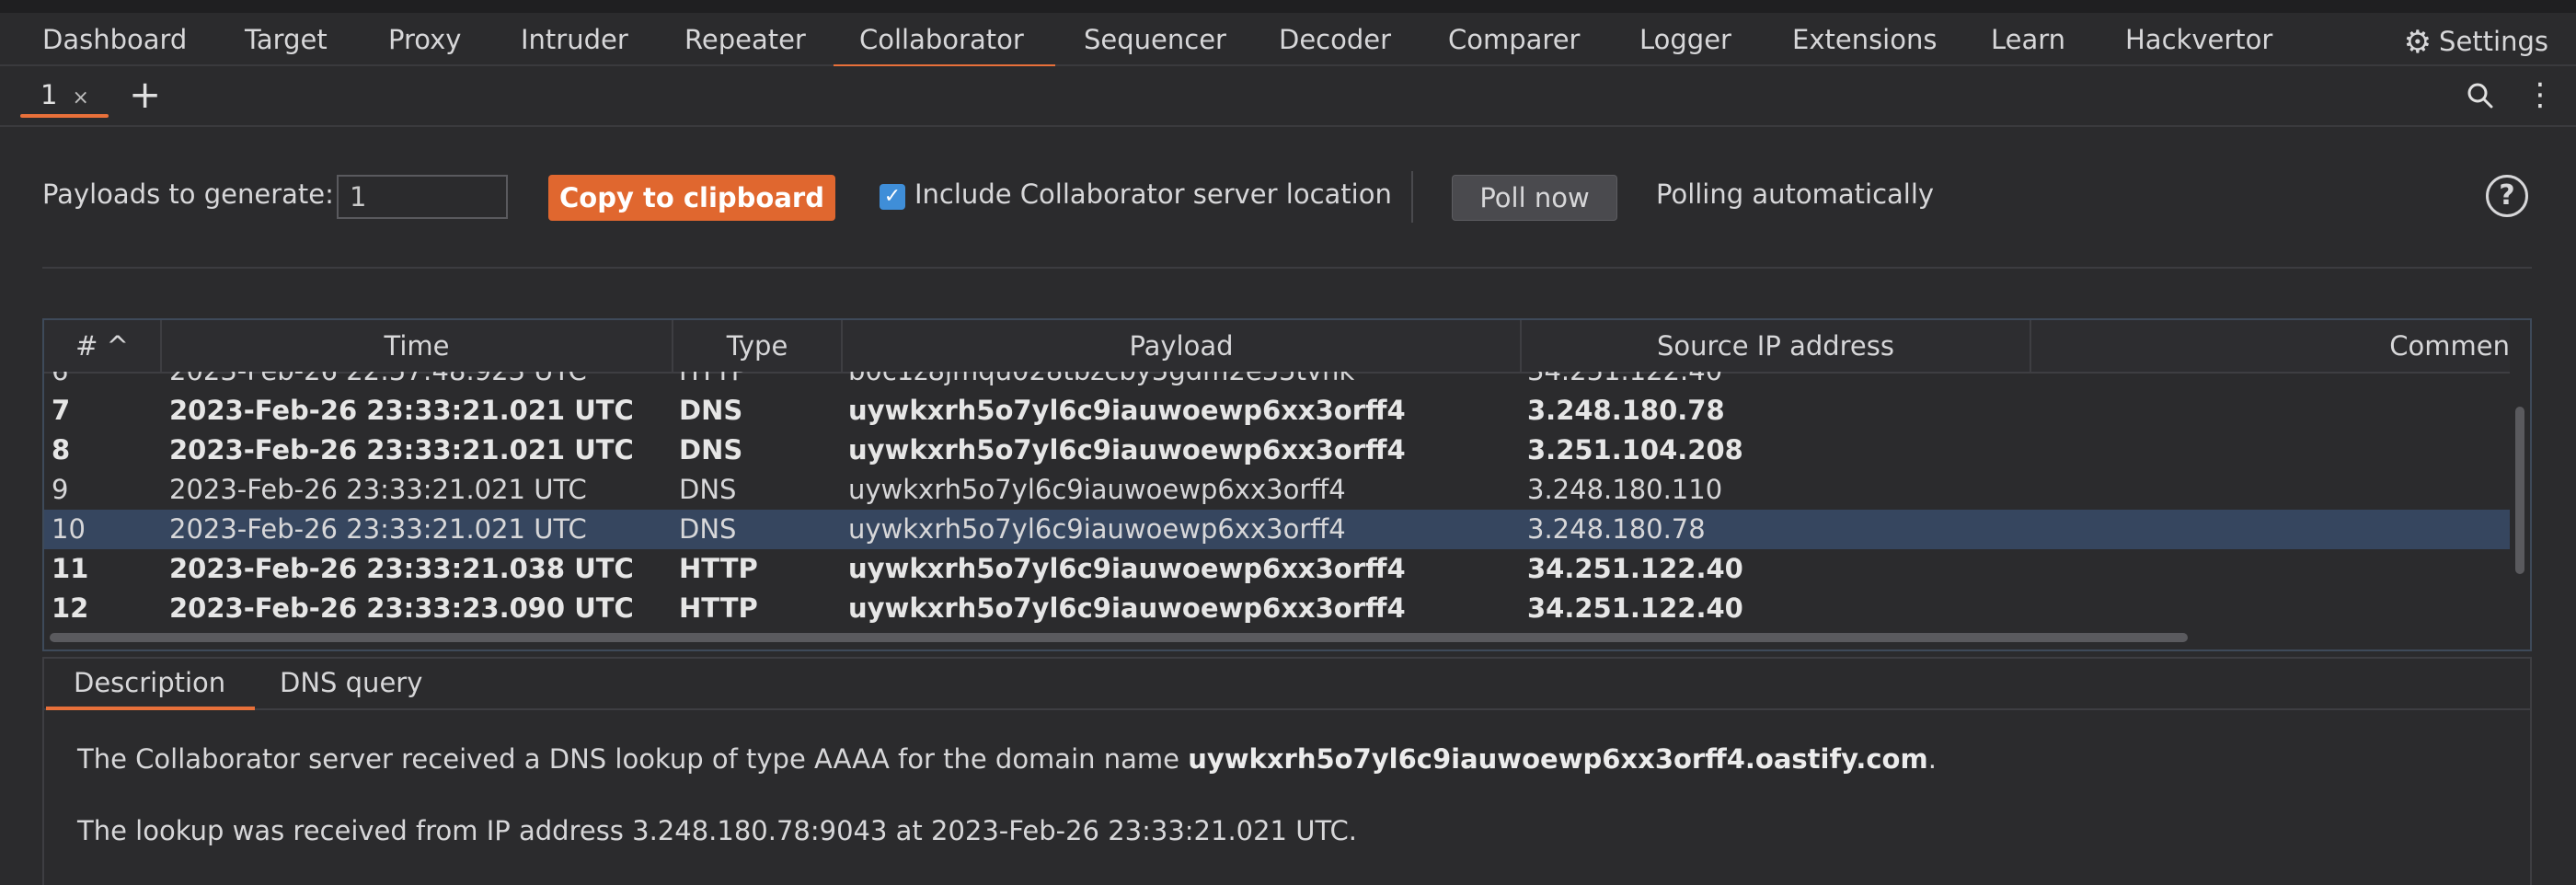 The image size is (2576, 885). I want to click on cell-number: 8, so click(61, 450).